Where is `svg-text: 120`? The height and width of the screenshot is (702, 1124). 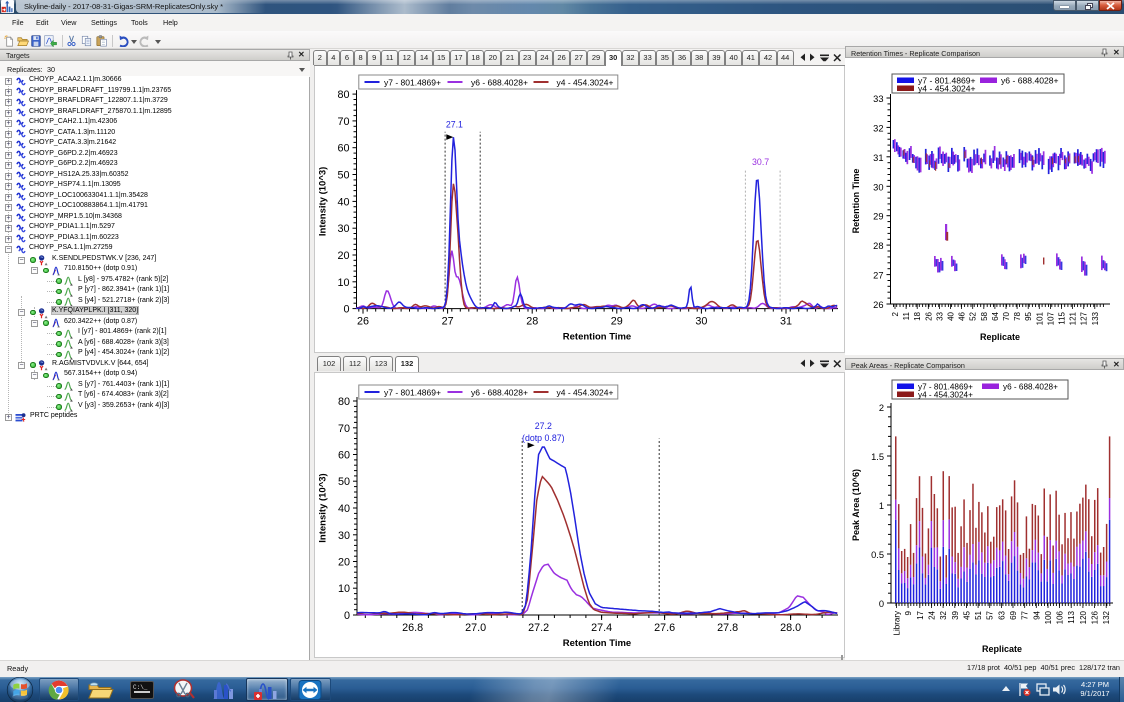 svg-text: 120 is located at coordinates (1083, 617).